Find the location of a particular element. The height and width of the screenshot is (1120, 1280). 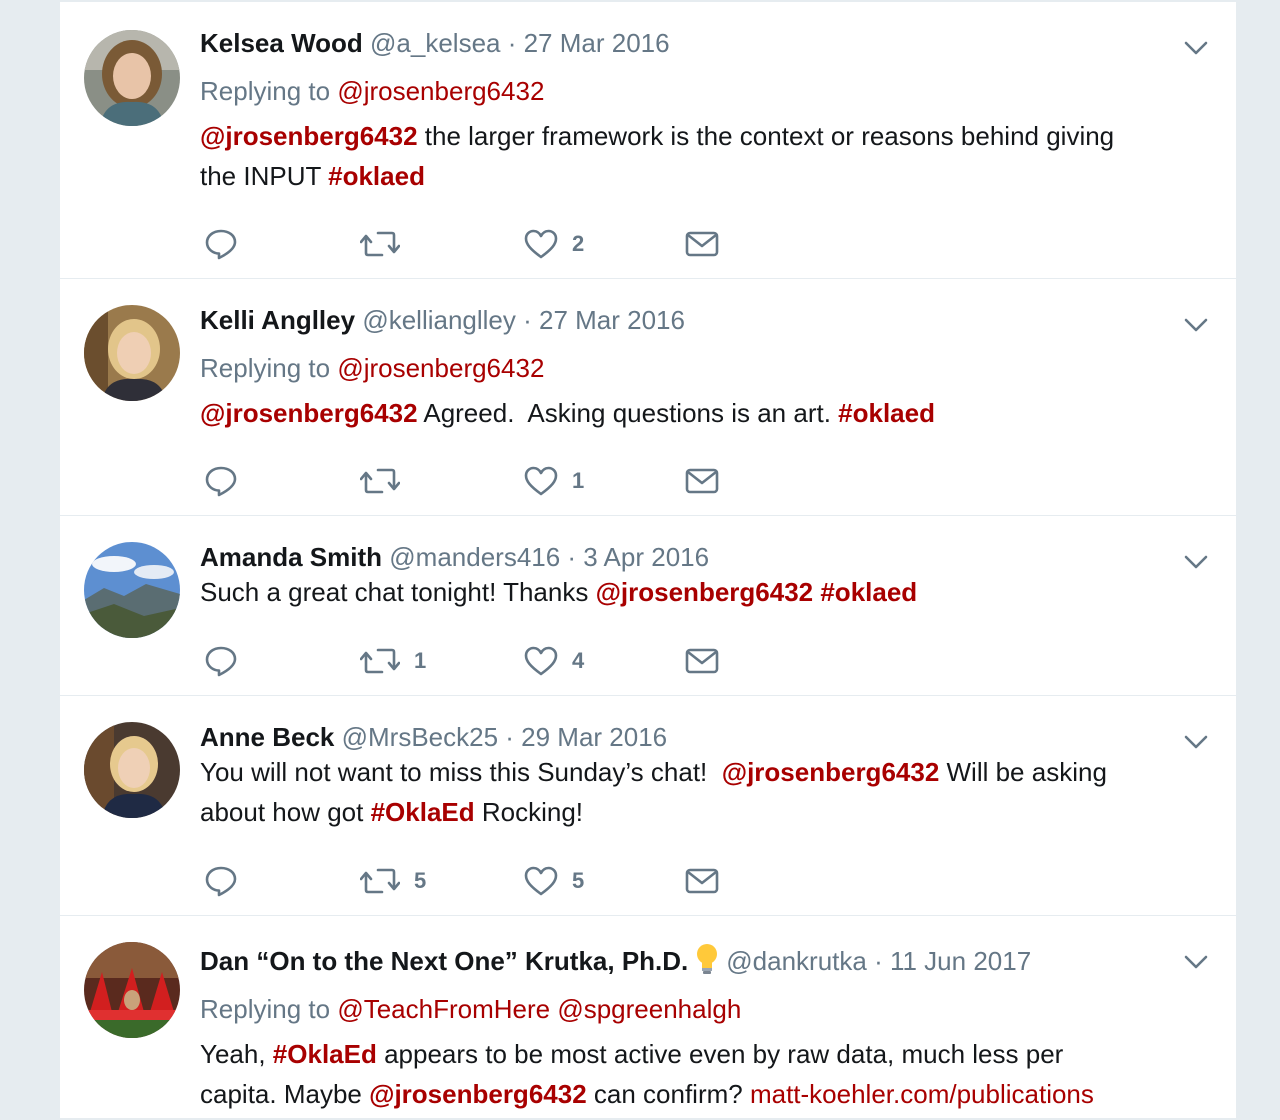

text-segment: capita. Maybe is located at coordinates (285, 1094).